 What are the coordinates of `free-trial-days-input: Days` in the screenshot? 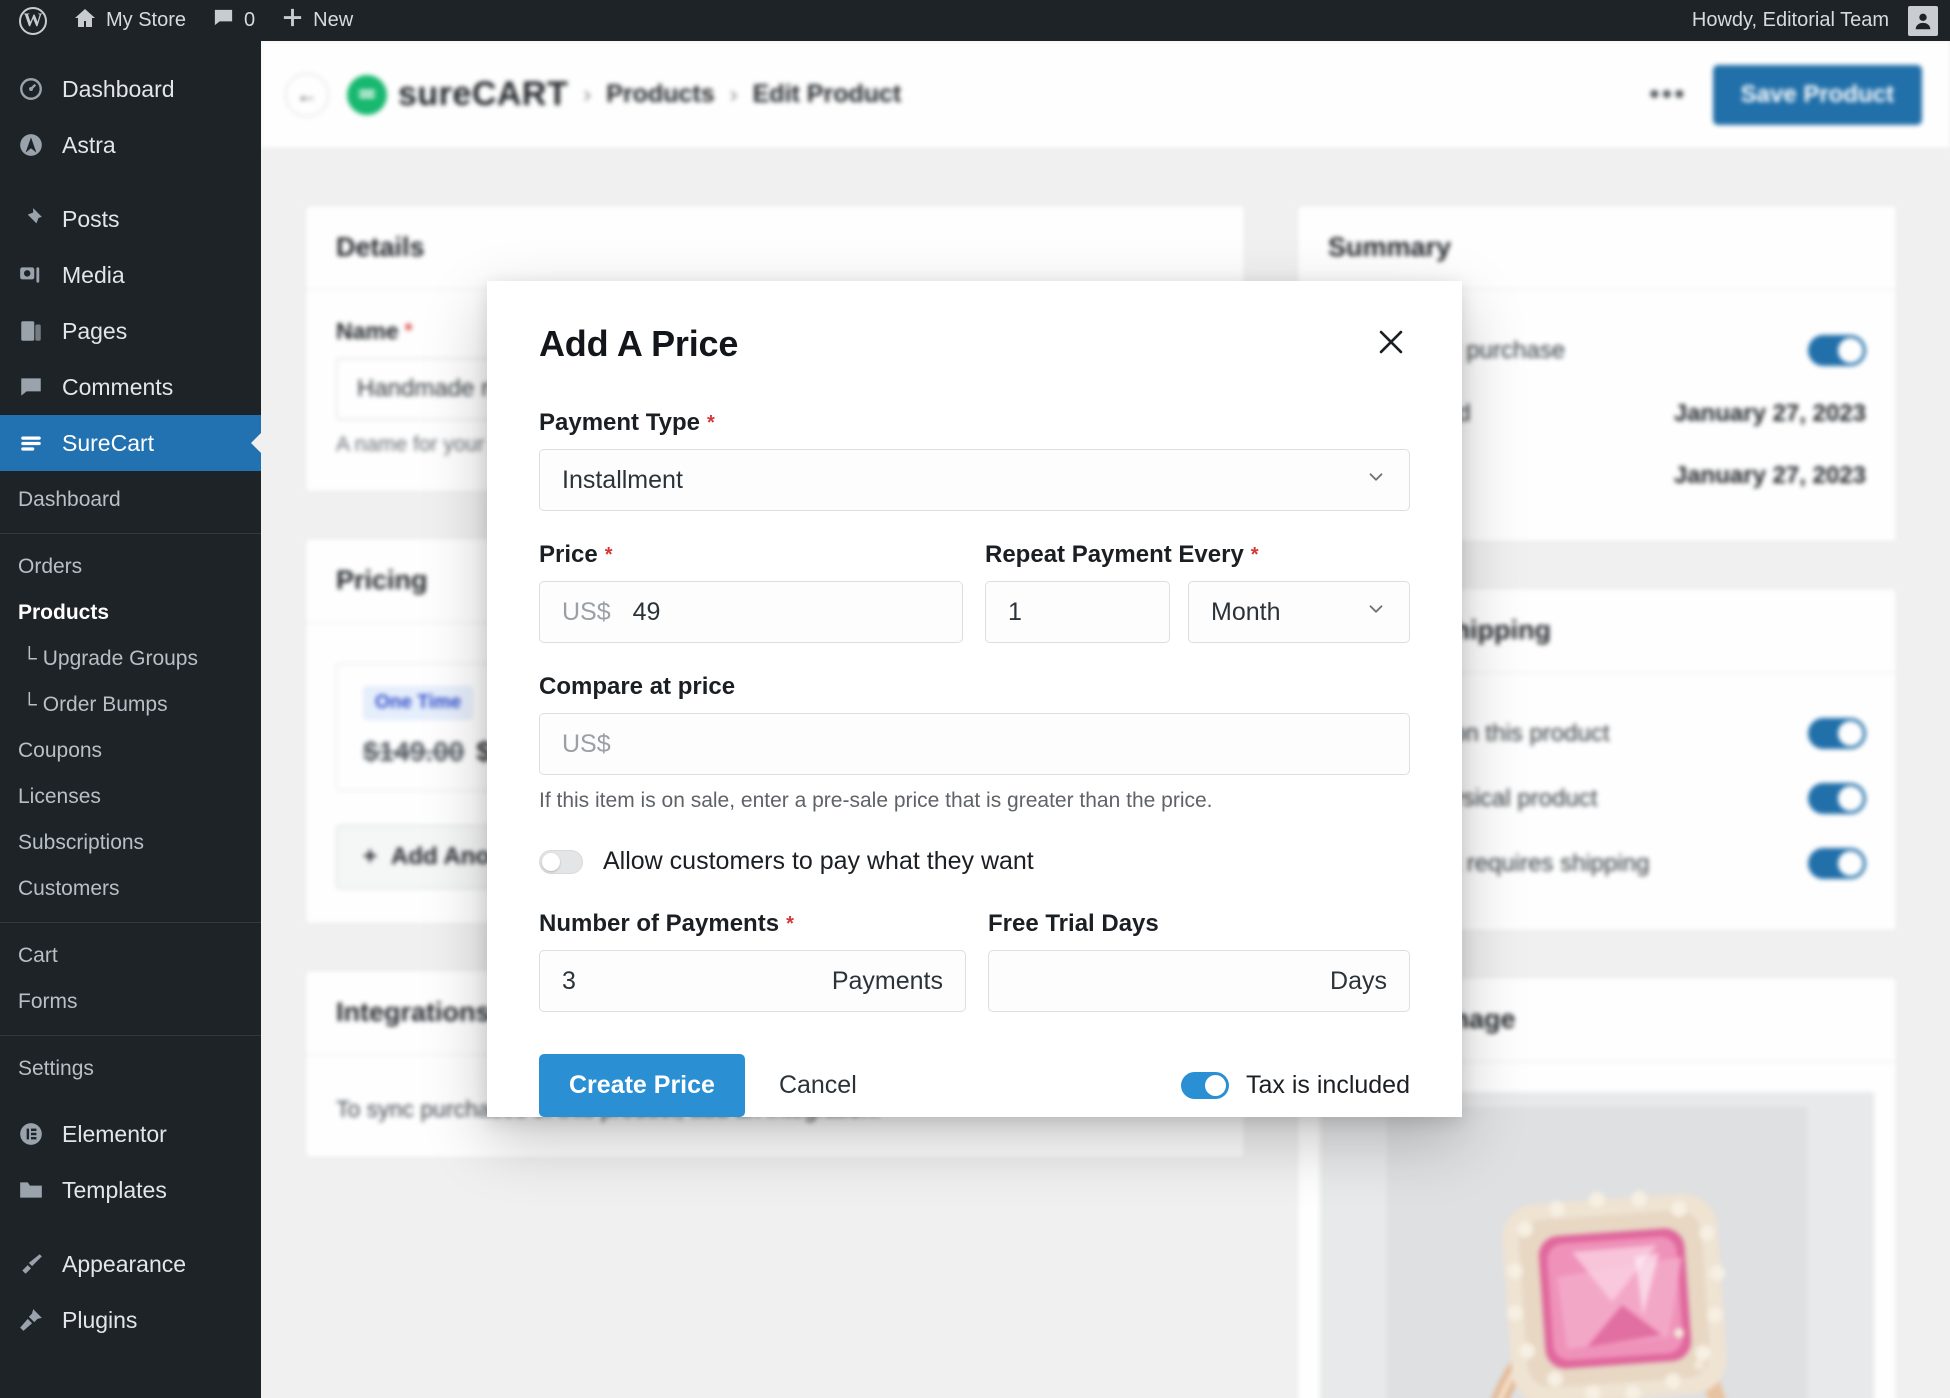 It's located at (1198, 981).